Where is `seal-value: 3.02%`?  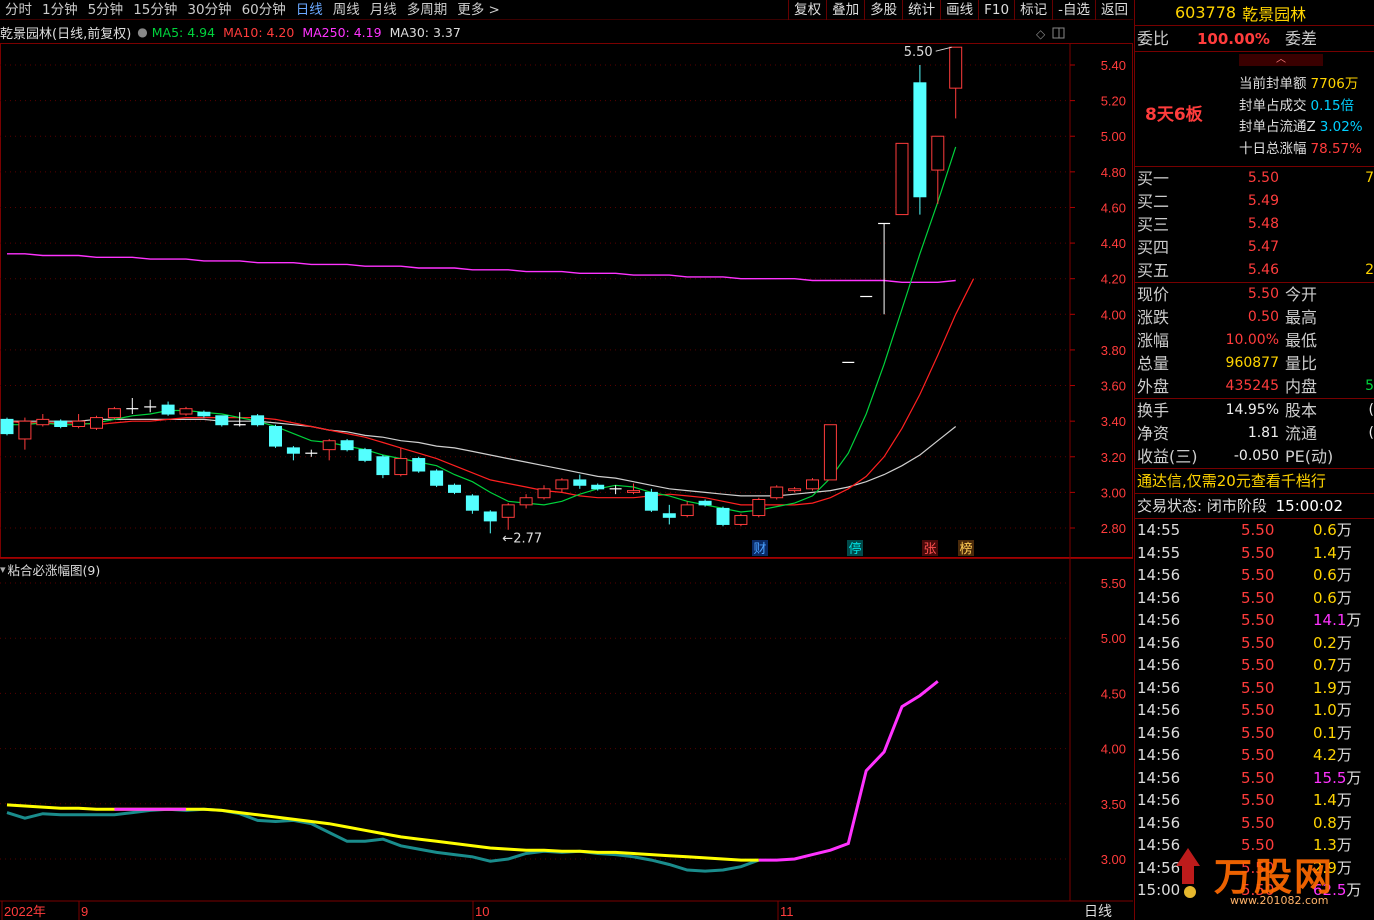 seal-value: 3.02% is located at coordinates (1341, 127).